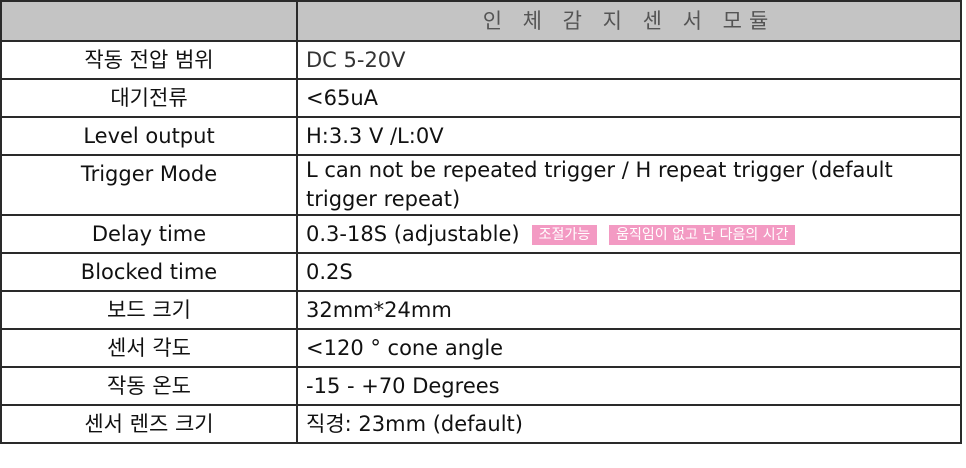 This screenshot has width=966, height=468. What do you see at coordinates (629, 60) in the screenshot?
I see `row-value: DC 5-20V` at bounding box center [629, 60].